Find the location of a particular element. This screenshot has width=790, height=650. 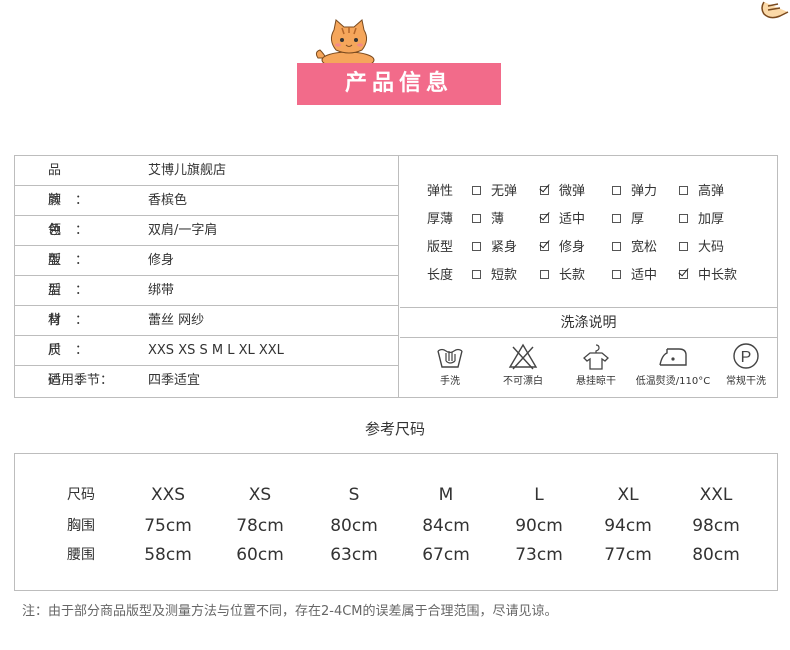

size-cell: XXS is located at coordinates (168, 495).